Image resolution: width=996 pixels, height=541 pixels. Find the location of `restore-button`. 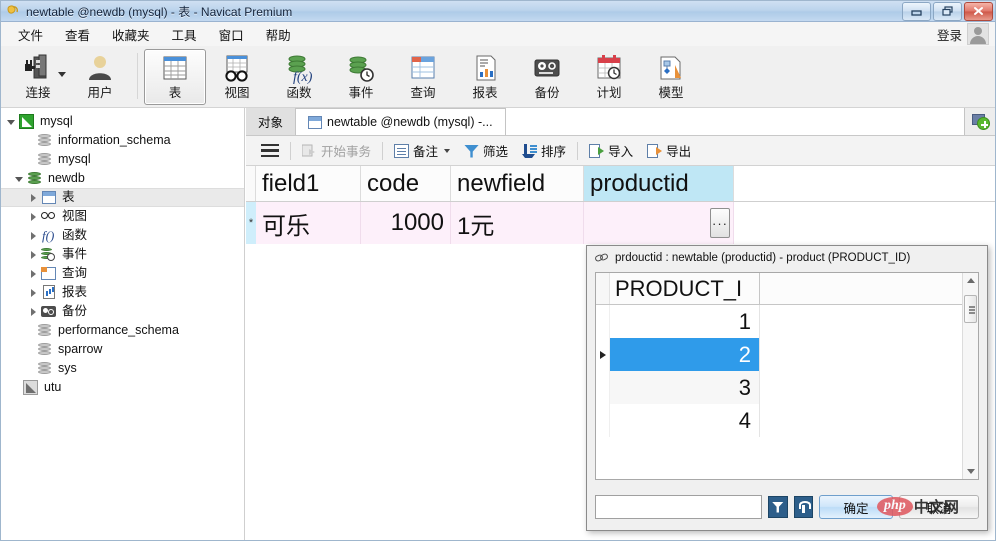

restore-button is located at coordinates (947, 11).